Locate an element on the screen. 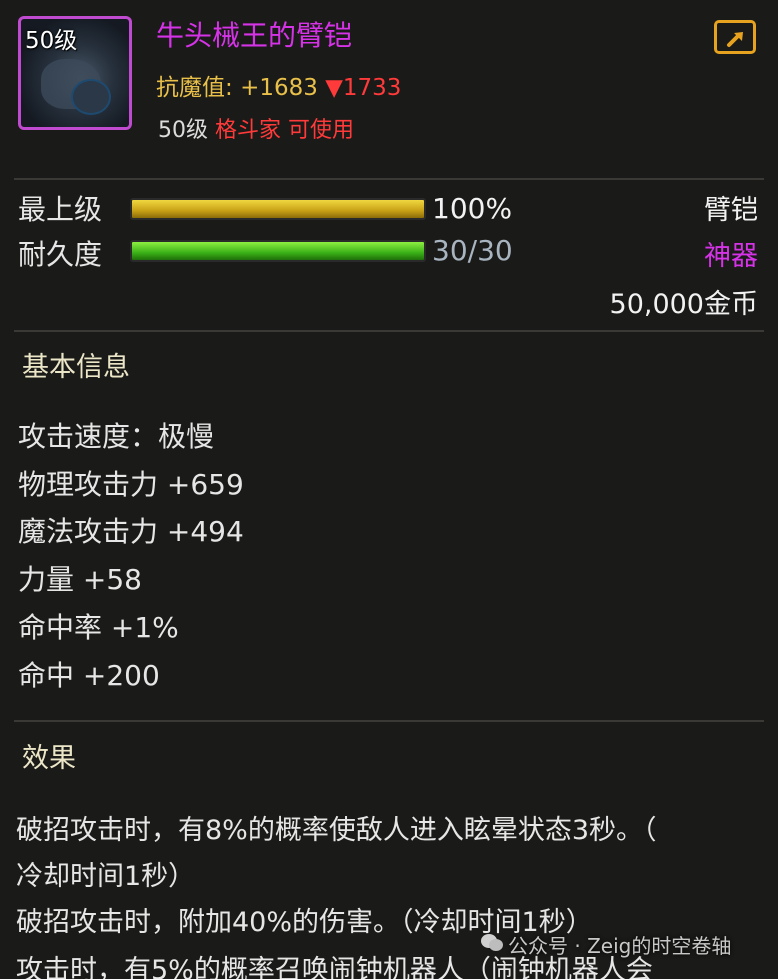 This screenshot has width=778, height=979. stat-line: 命中 +200 is located at coordinates (89, 675).